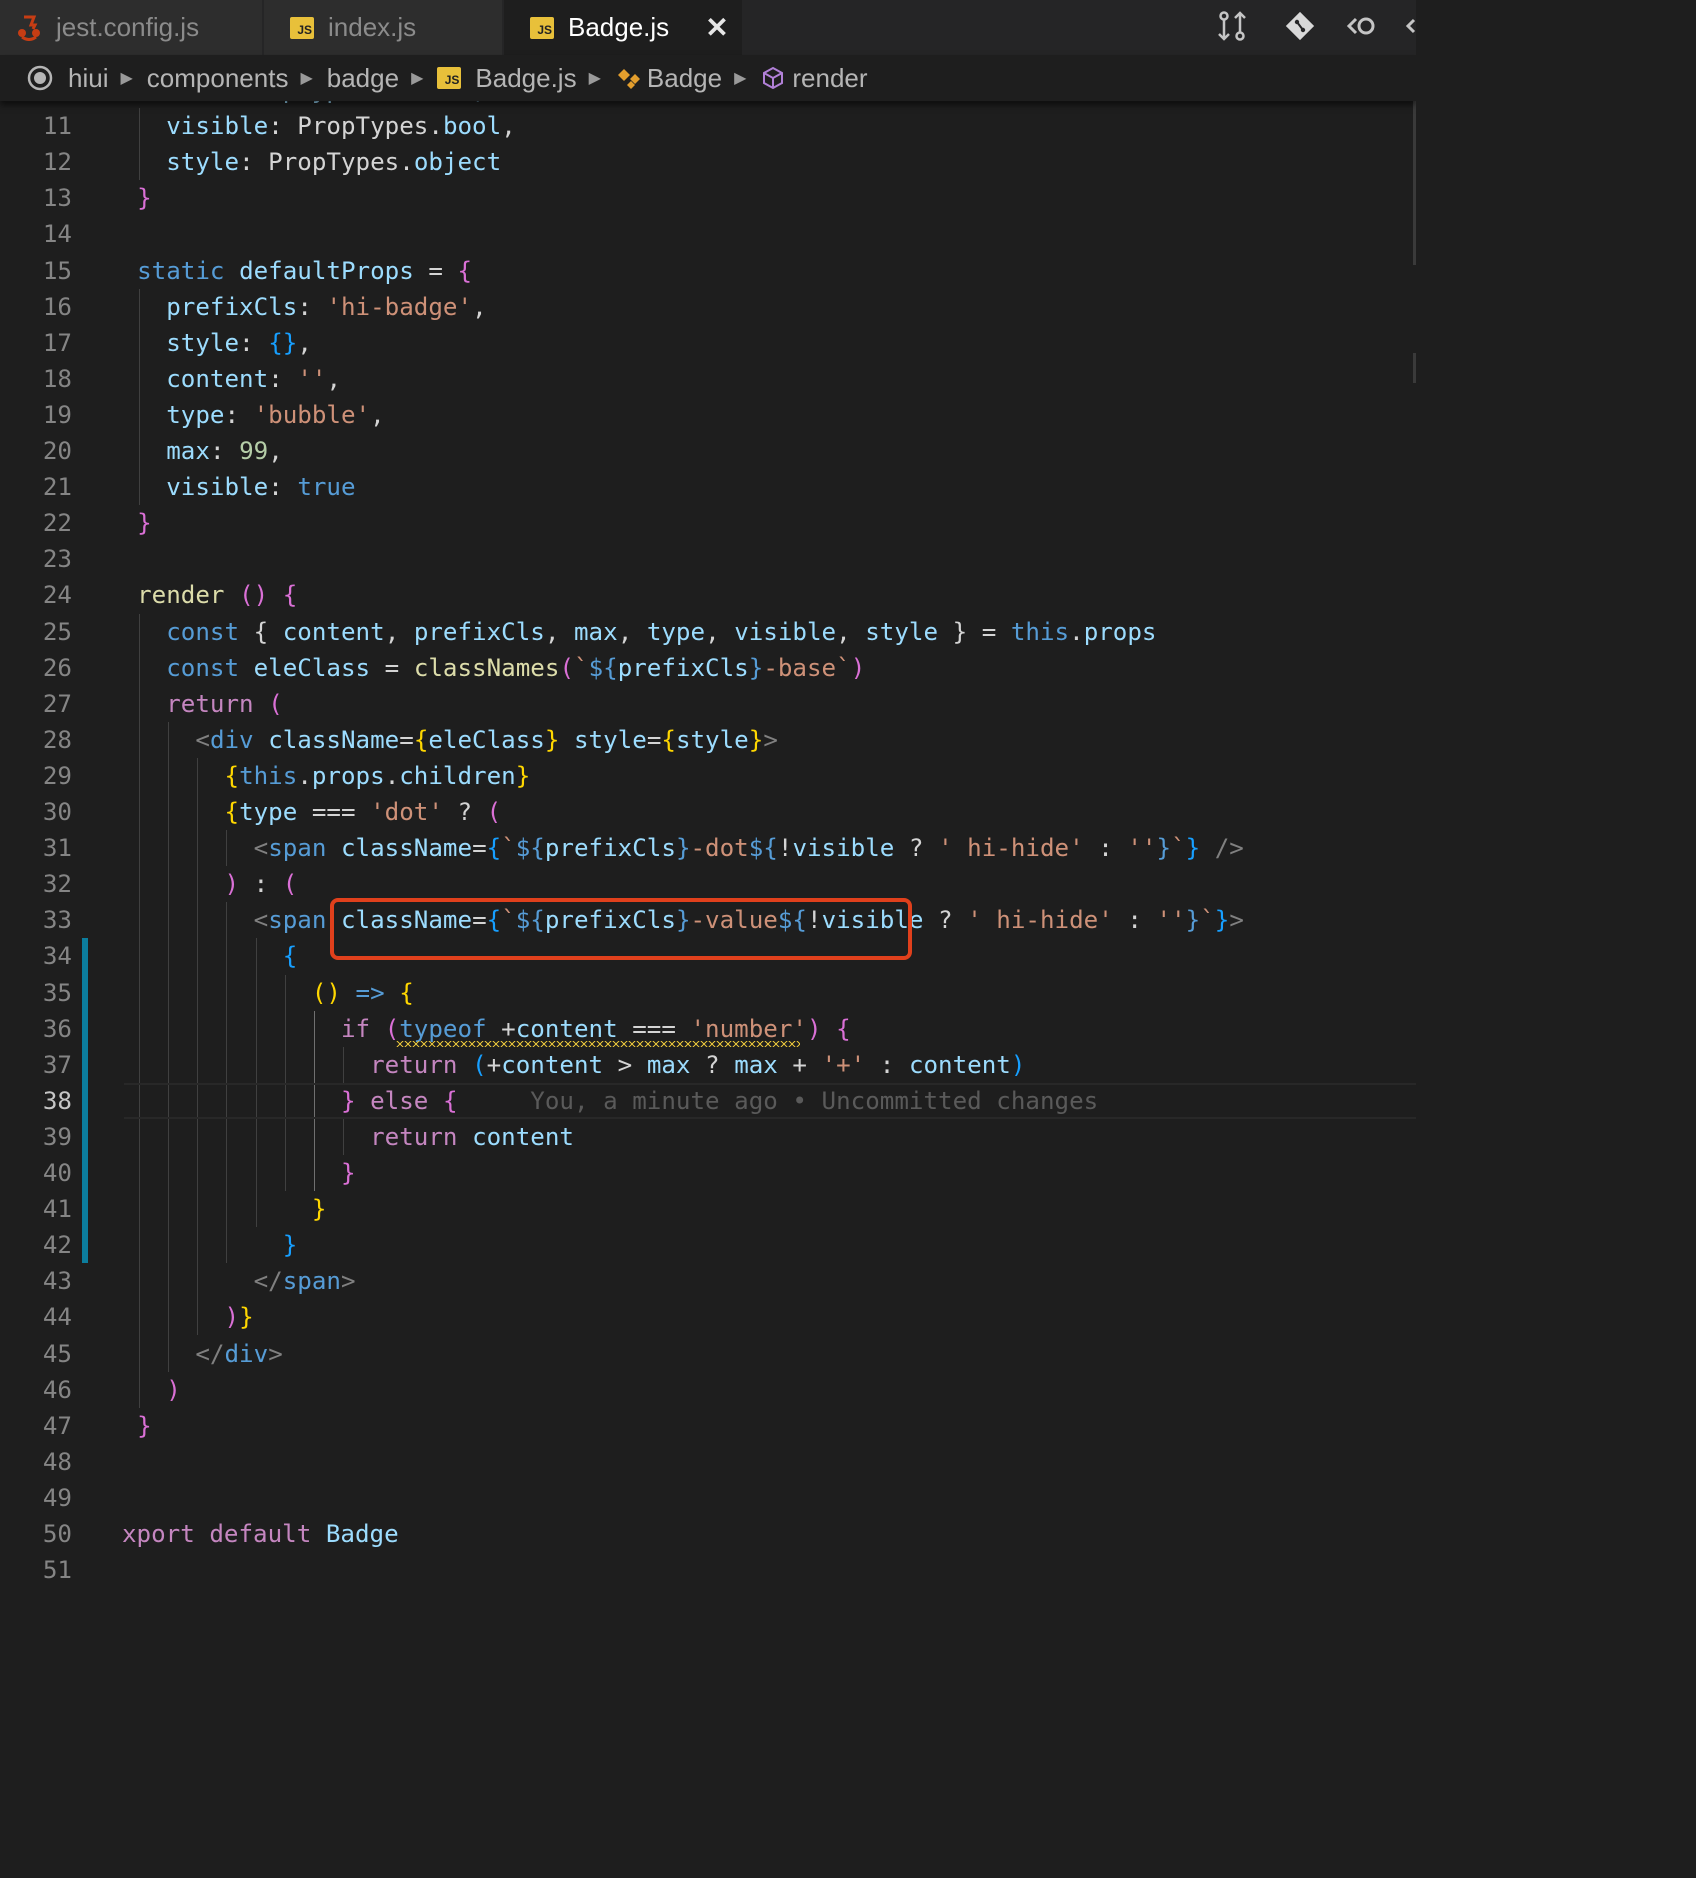  What do you see at coordinates (181, 1317) in the screenshot?
I see `code-text: )}` at bounding box center [181, 1317].